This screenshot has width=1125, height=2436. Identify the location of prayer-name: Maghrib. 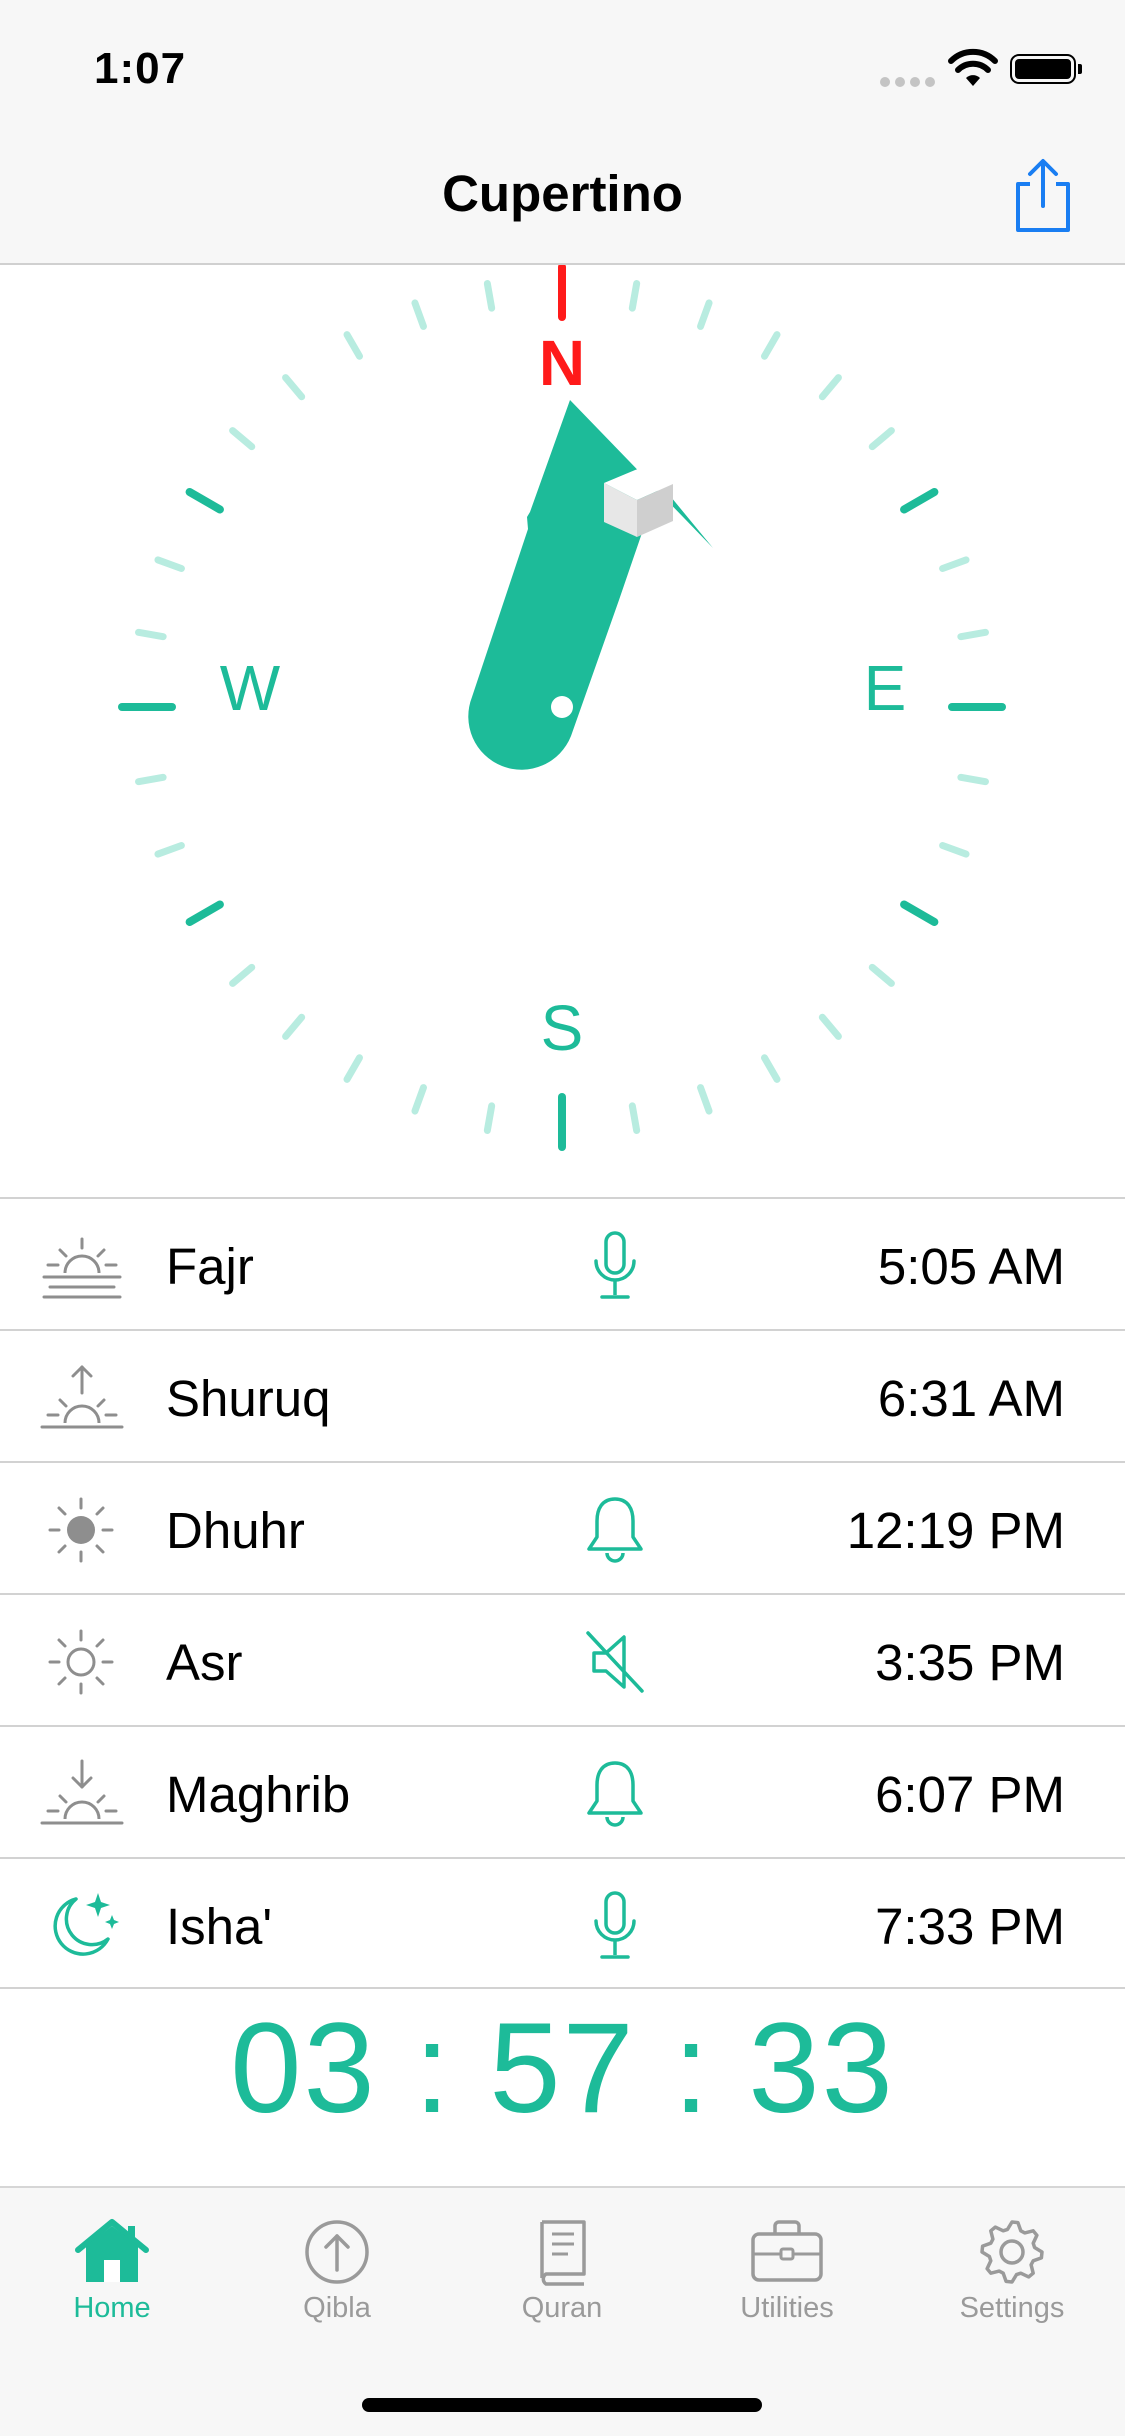
(258, 1794).